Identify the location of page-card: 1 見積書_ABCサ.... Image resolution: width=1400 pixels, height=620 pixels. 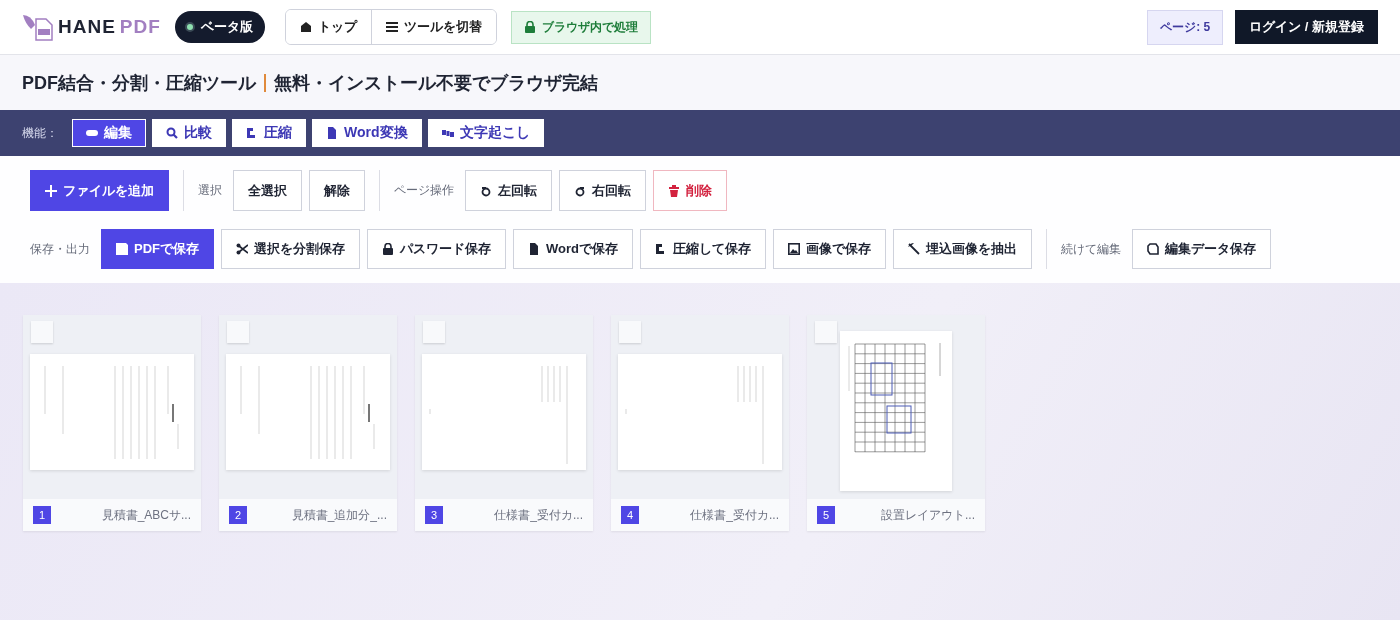
(112, 423).